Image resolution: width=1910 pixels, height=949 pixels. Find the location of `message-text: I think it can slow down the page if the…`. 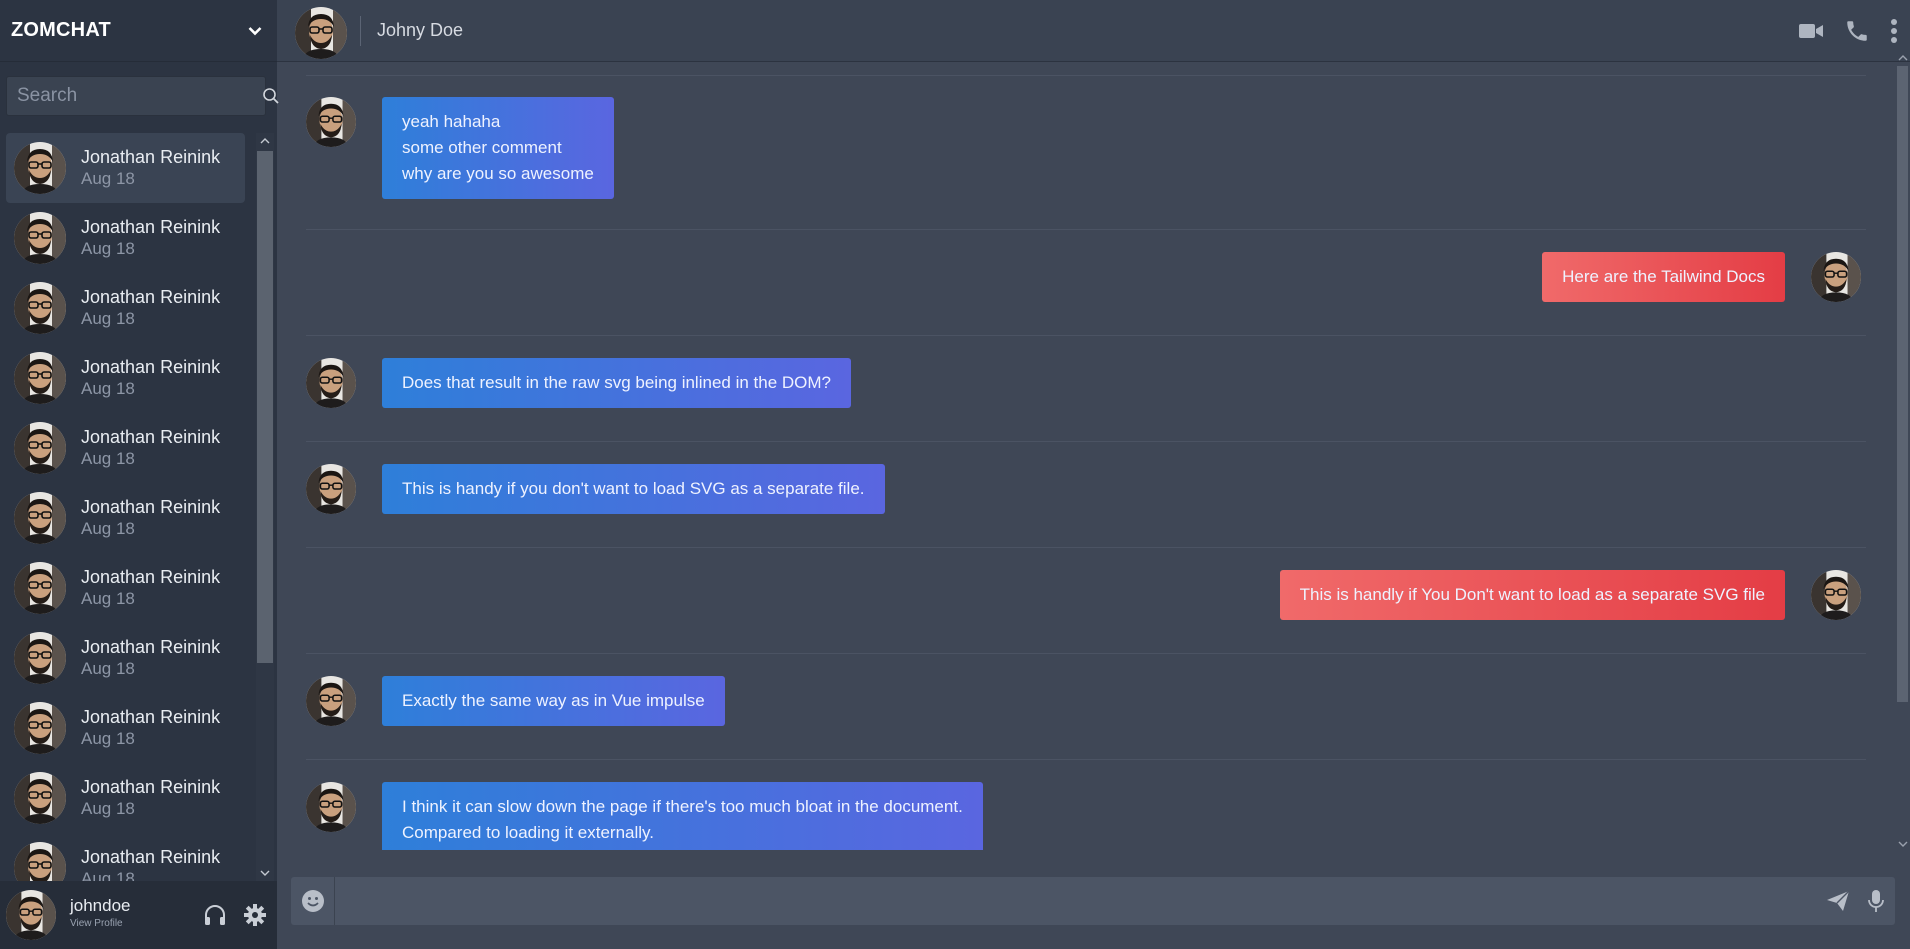

message-text: I think it can slow down the page if the… is located at coordinates (682, 806).